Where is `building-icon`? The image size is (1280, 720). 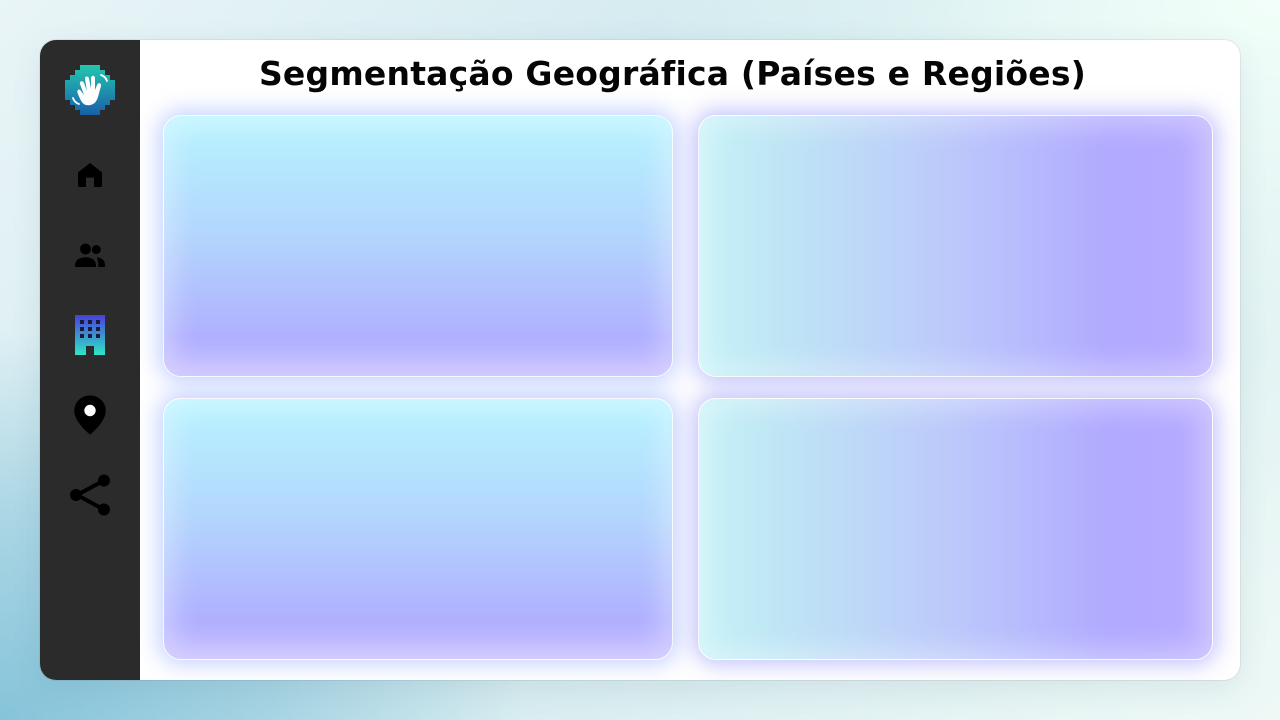
building-icon is located at coordinates (90, 335).